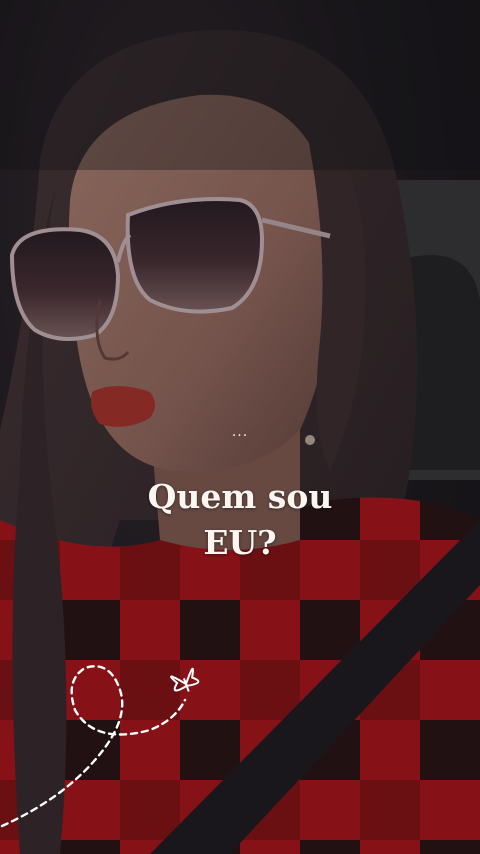  Describe the element at coordinates (240, 542) in the screenshot. I see `title-line-2: EU?` at that location.